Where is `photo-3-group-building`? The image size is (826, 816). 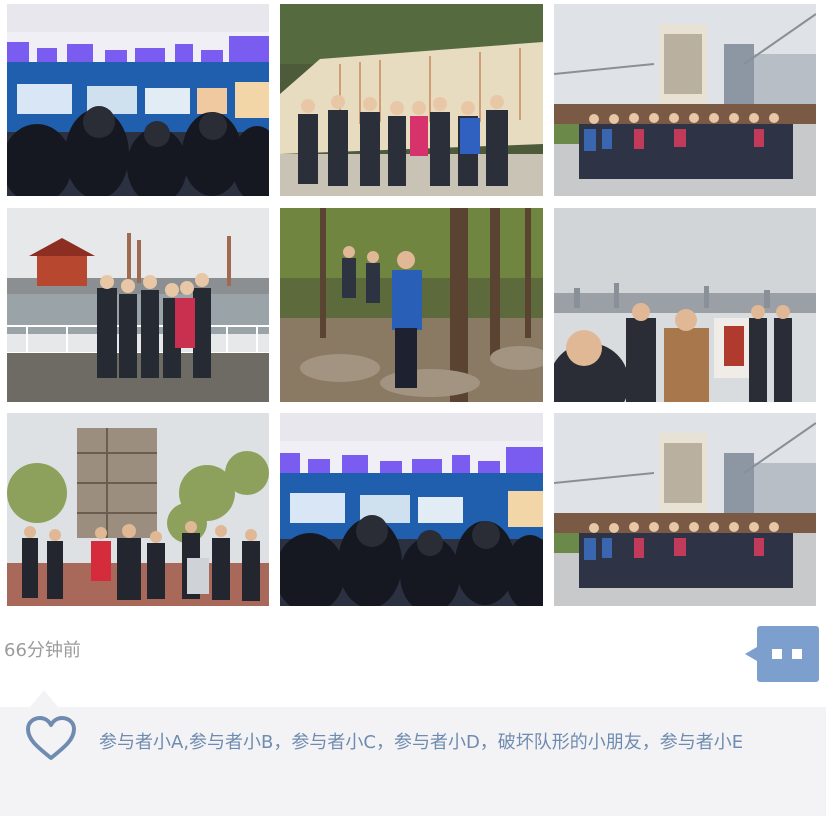
photo-3-group-building is located at coordinates (685, 100).